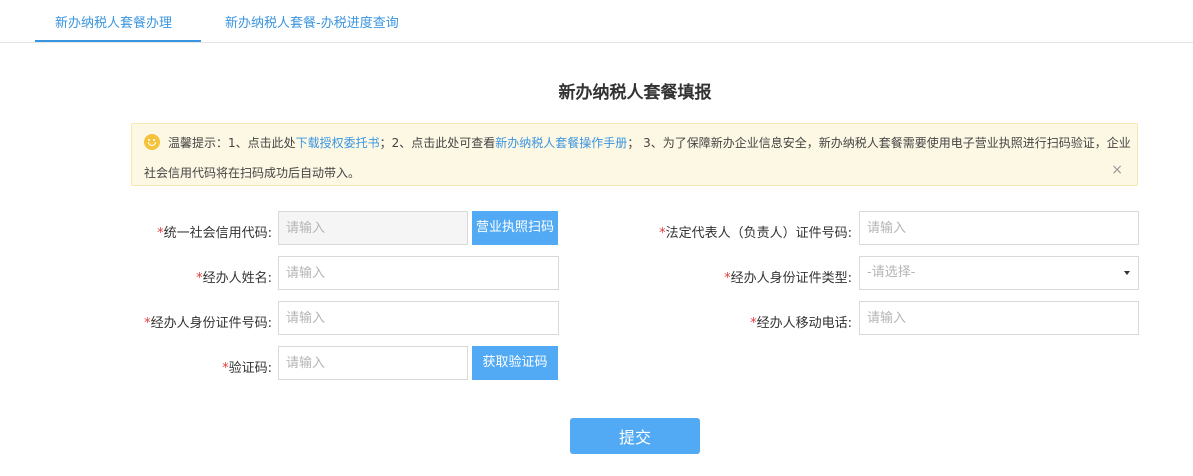 The height and width of the screenshot is (476, 1193). What do you see at coordinates (891, 272) in the screenshot?
I see `agent-id-type-value: -请选择-` at bounding box center [891, 272].